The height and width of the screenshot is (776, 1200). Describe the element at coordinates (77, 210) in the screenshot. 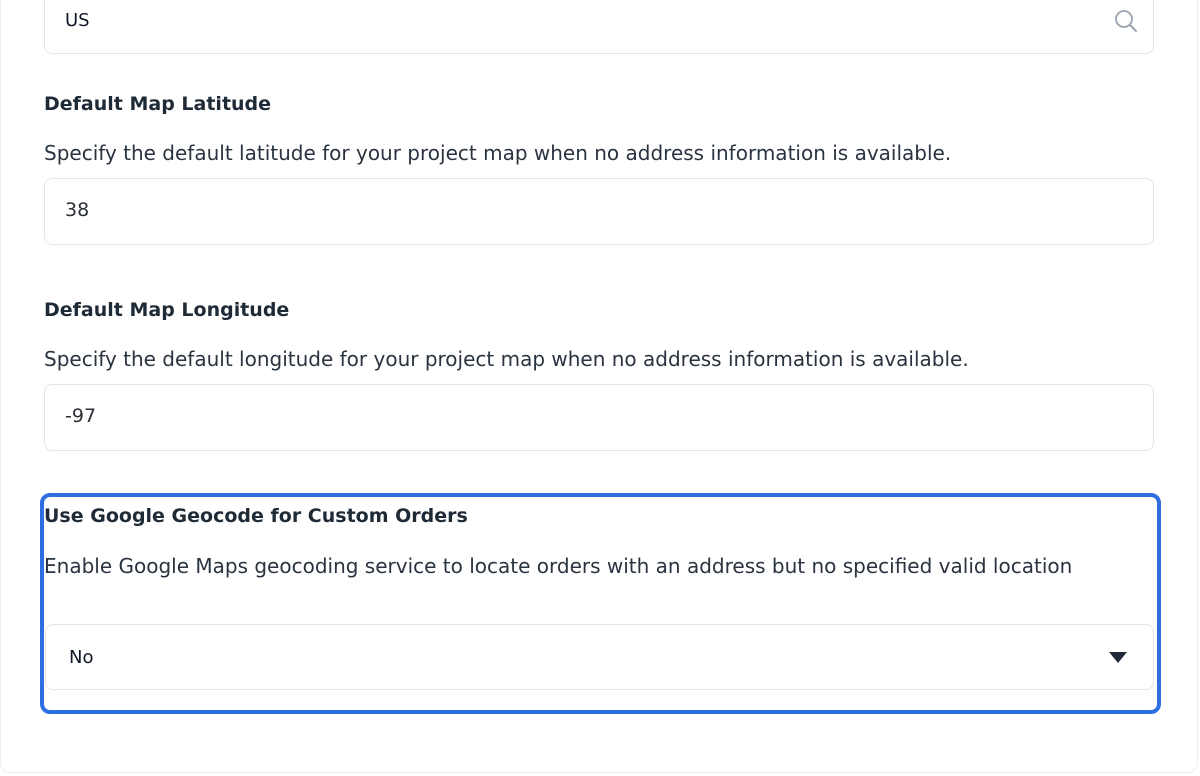

I see `latitude-value: 38` at that location.